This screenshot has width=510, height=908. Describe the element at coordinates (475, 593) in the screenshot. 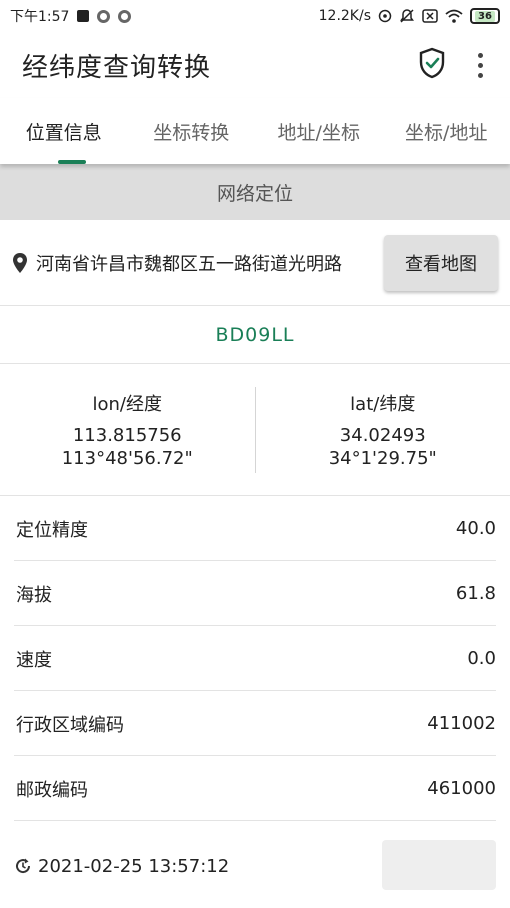

I see `info-value: 61.8` at that location.